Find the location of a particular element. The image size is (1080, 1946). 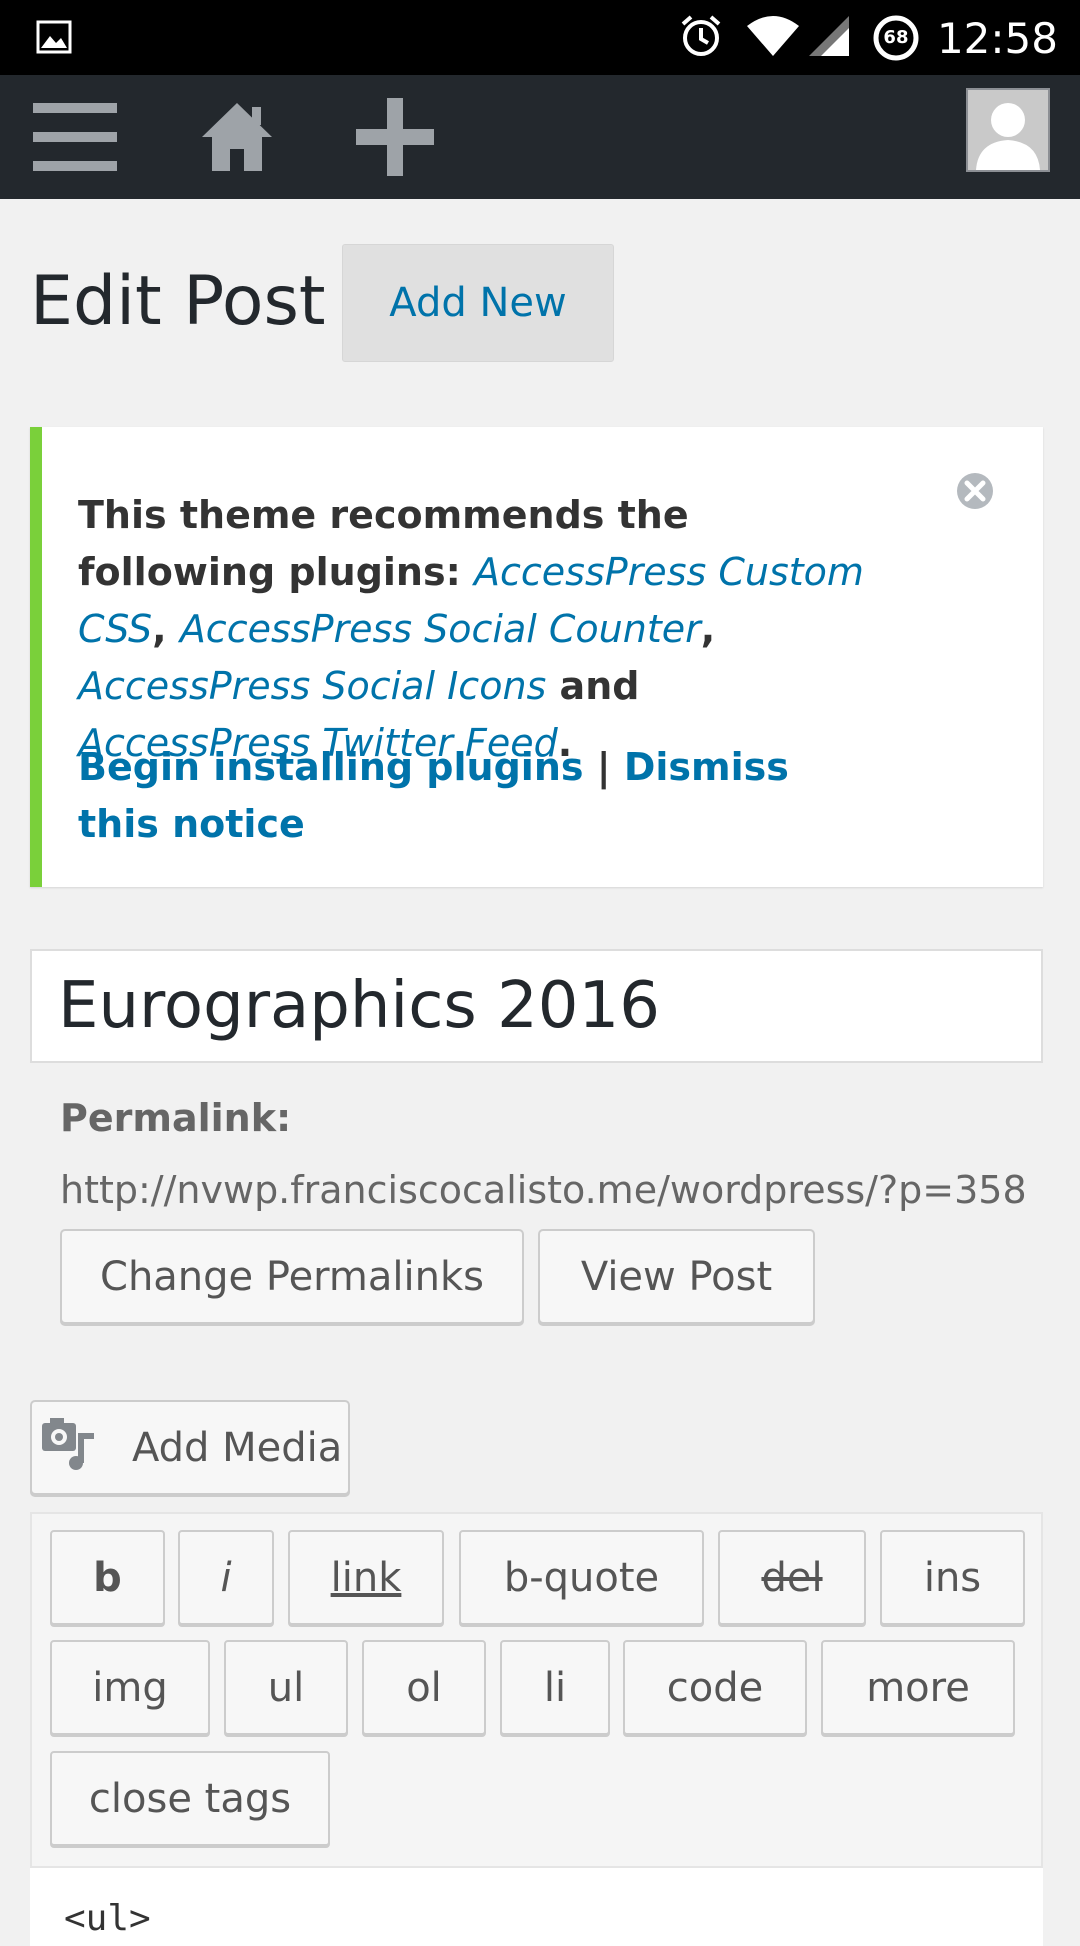

home-icon is located at coordinates (237, 137).